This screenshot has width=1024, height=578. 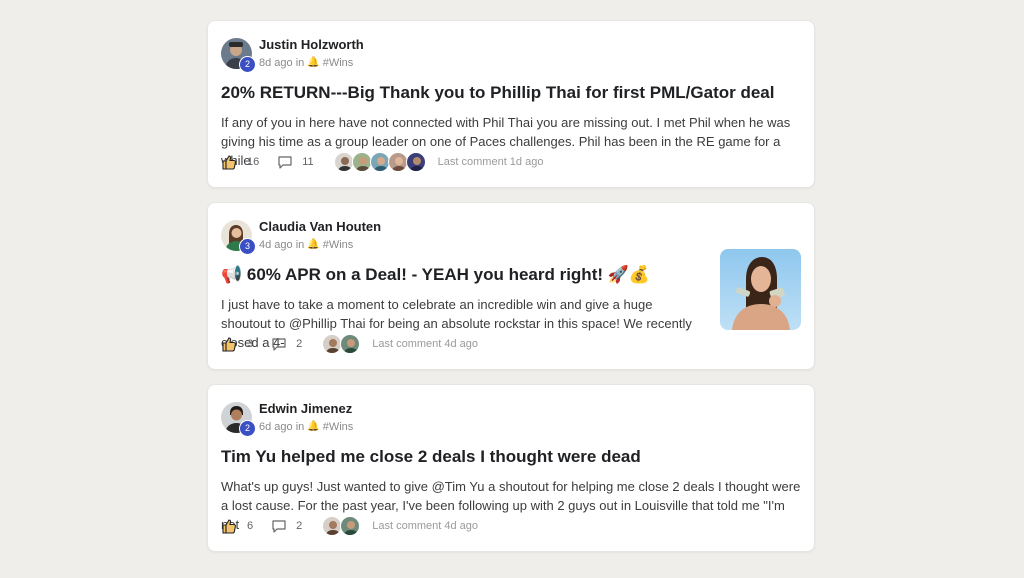 I want to click on post-header: 2 Edwin Jimenez 6d ago in 🔔 #Wins, so click(x=511, y=418).